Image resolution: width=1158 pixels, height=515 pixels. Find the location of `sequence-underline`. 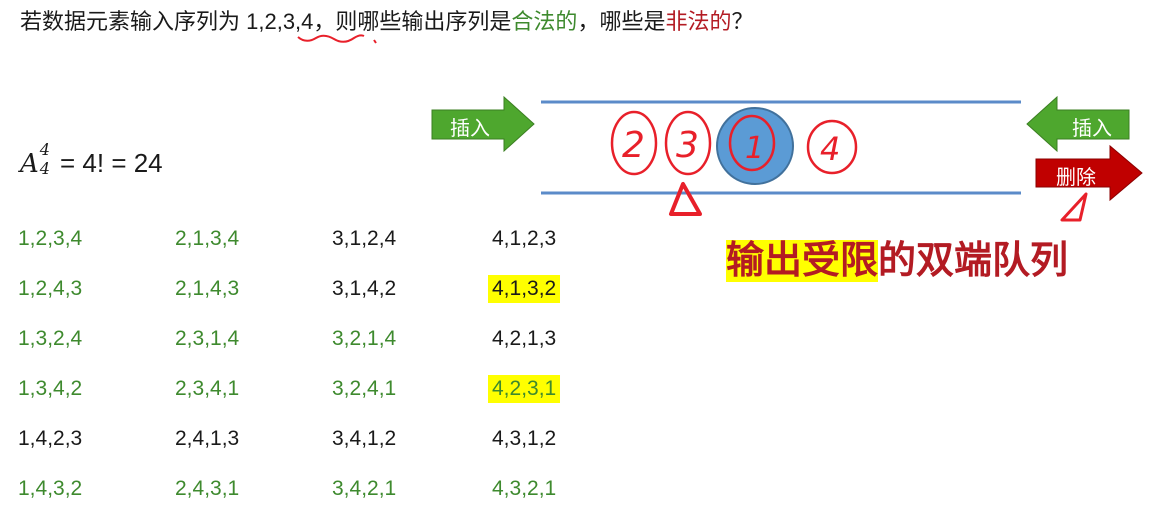

sequence-underline is located at coordinates (331, 38).